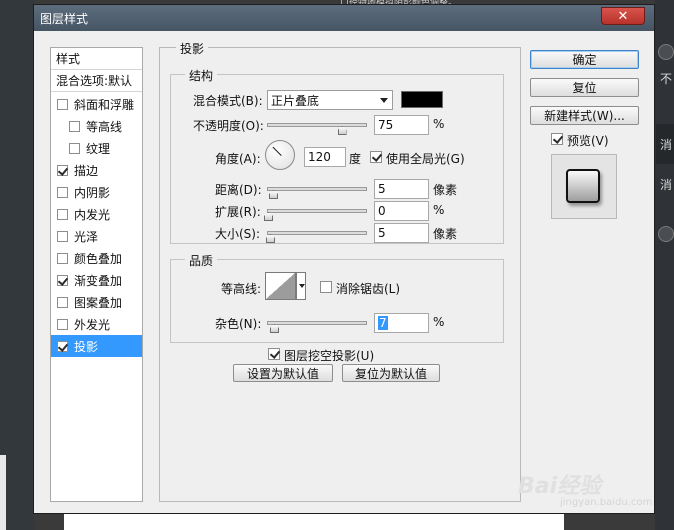 The height and width of the screenshot is (530, 674). What do you see at coordinates (86, 170) in the screenshot?
I see `style-item-label: 描边` at bounding box center [86, 170].